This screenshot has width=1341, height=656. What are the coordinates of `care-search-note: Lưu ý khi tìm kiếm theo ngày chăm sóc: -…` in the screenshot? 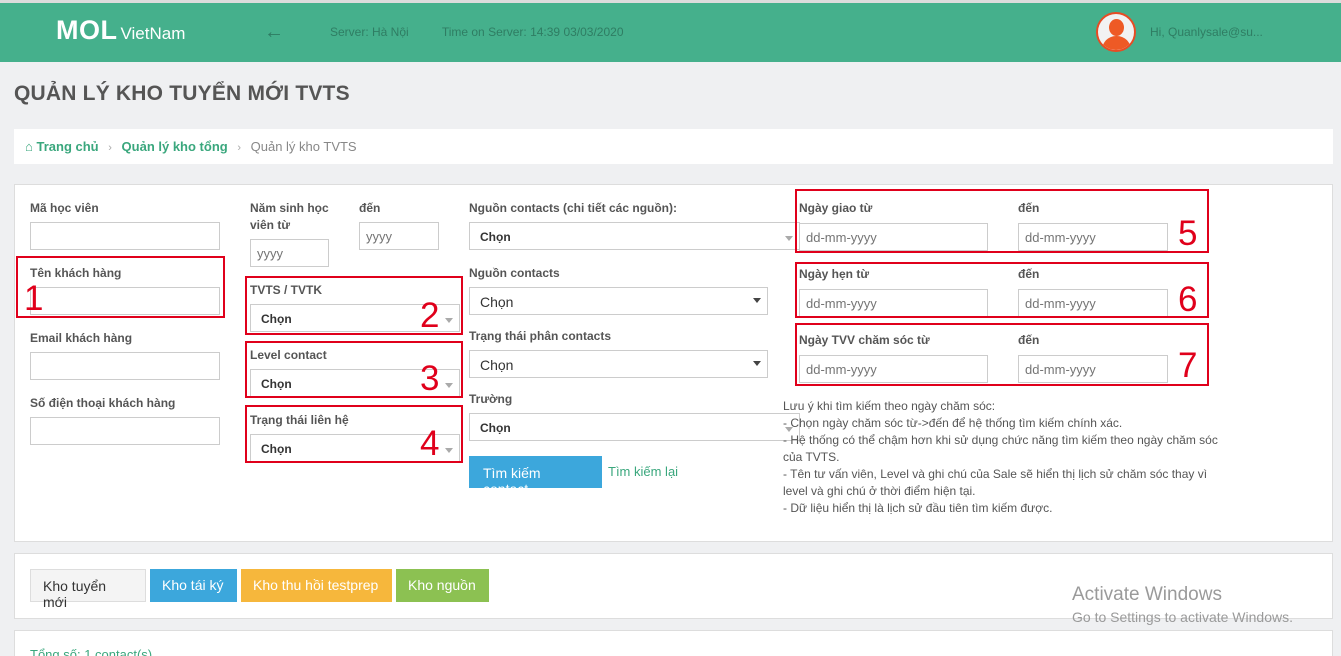 It's located at (1005, 457).